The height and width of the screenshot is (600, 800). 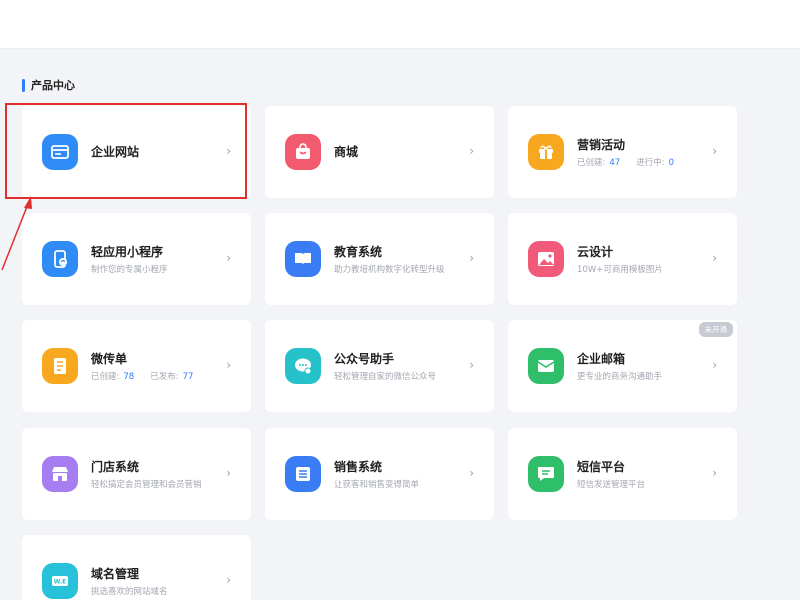 What do you see at coordinates (303, 152) in the screenshot?
I see `shopping-bag-icon` at bounding box center [303, 152].